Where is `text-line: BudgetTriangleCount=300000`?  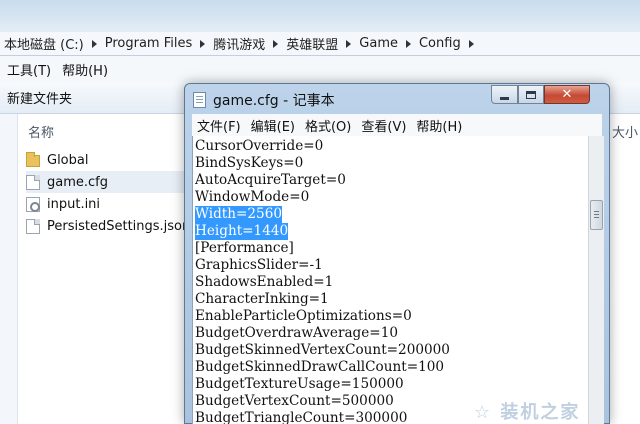
text-line: BudgetTriangleCount=300000 is located at coordinates (301, 417).